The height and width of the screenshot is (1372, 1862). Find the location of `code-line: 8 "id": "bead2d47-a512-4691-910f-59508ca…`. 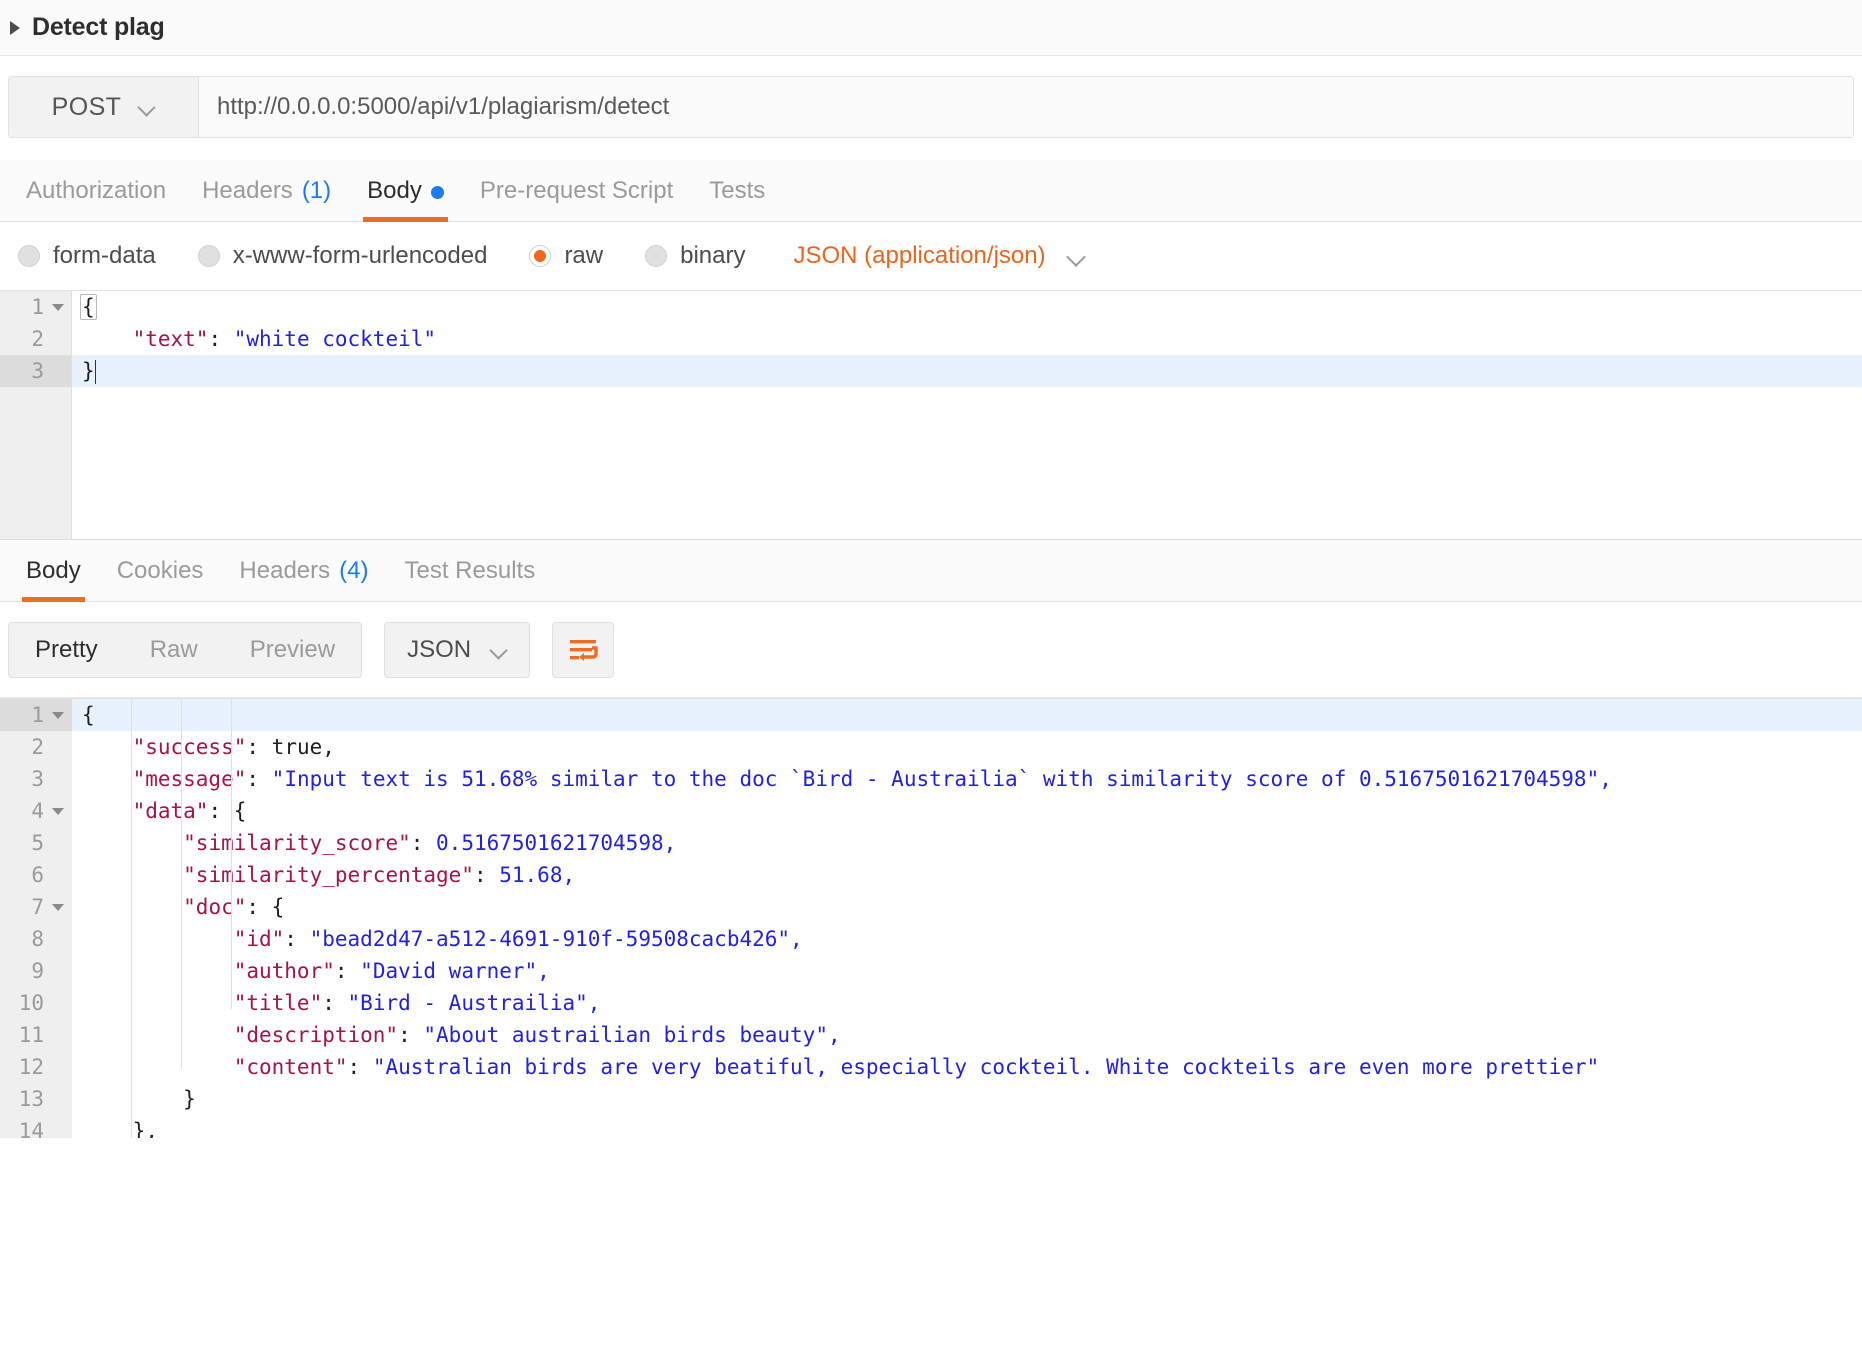

code-line: 8 "id": "bead2d47-a512-4691-910f-59508ca… is located at coordinates (931, 939).